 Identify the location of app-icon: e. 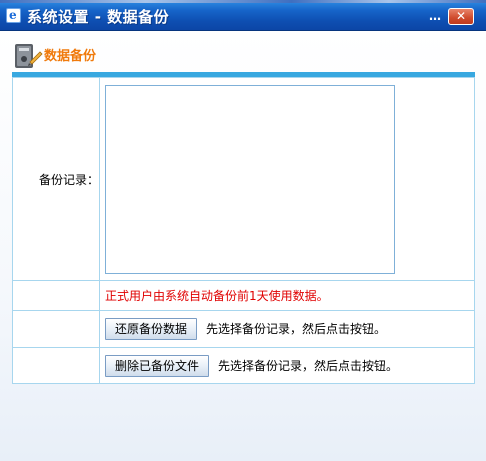
(13, 15).